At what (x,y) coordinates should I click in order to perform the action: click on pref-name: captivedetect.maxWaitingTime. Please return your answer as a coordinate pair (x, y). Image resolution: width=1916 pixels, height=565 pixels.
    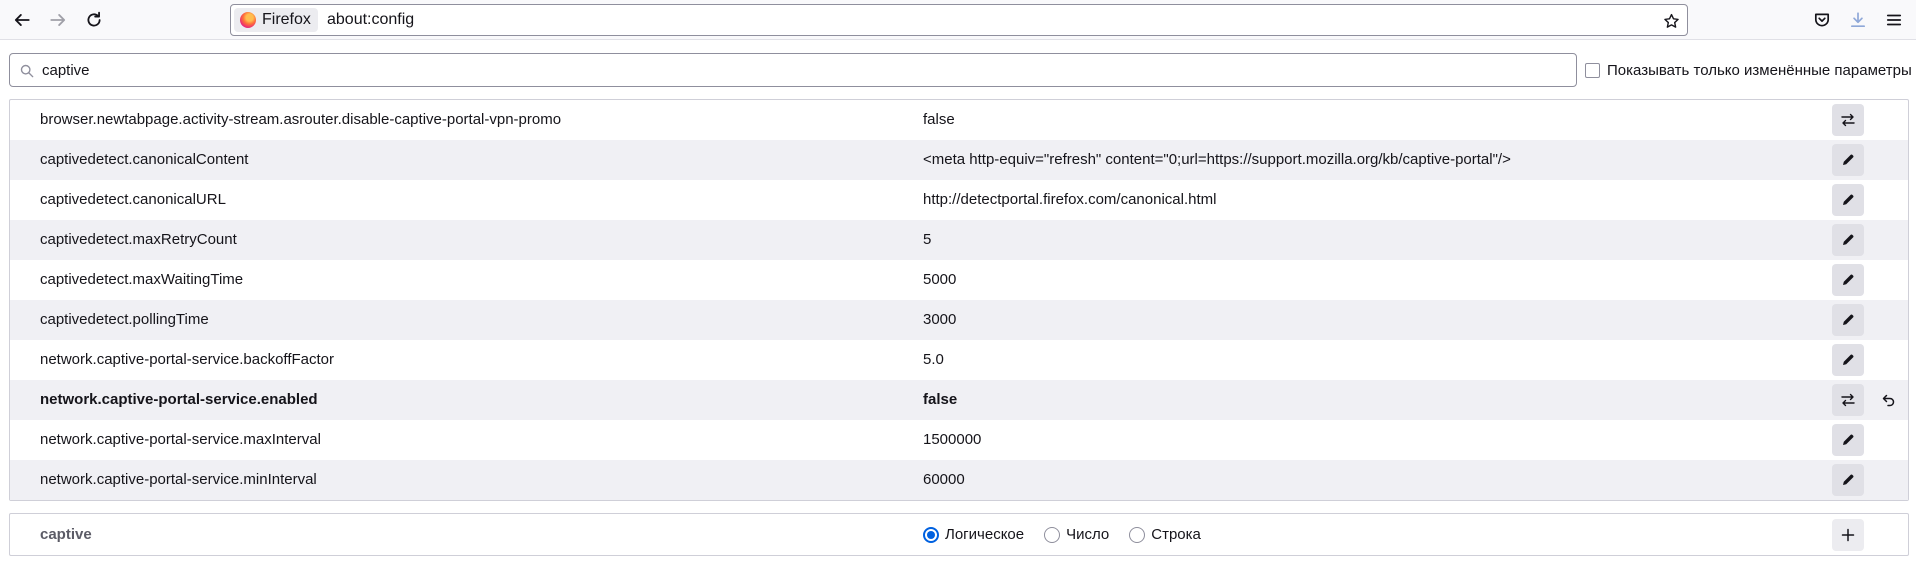
    Looking at the image, I should click on (142, 279).